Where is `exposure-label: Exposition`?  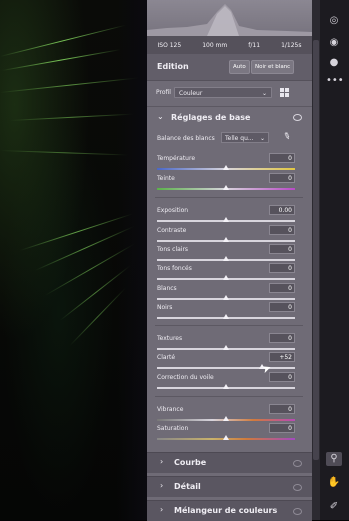
exposure-label: Exposition is located at coordinates (173, 210).